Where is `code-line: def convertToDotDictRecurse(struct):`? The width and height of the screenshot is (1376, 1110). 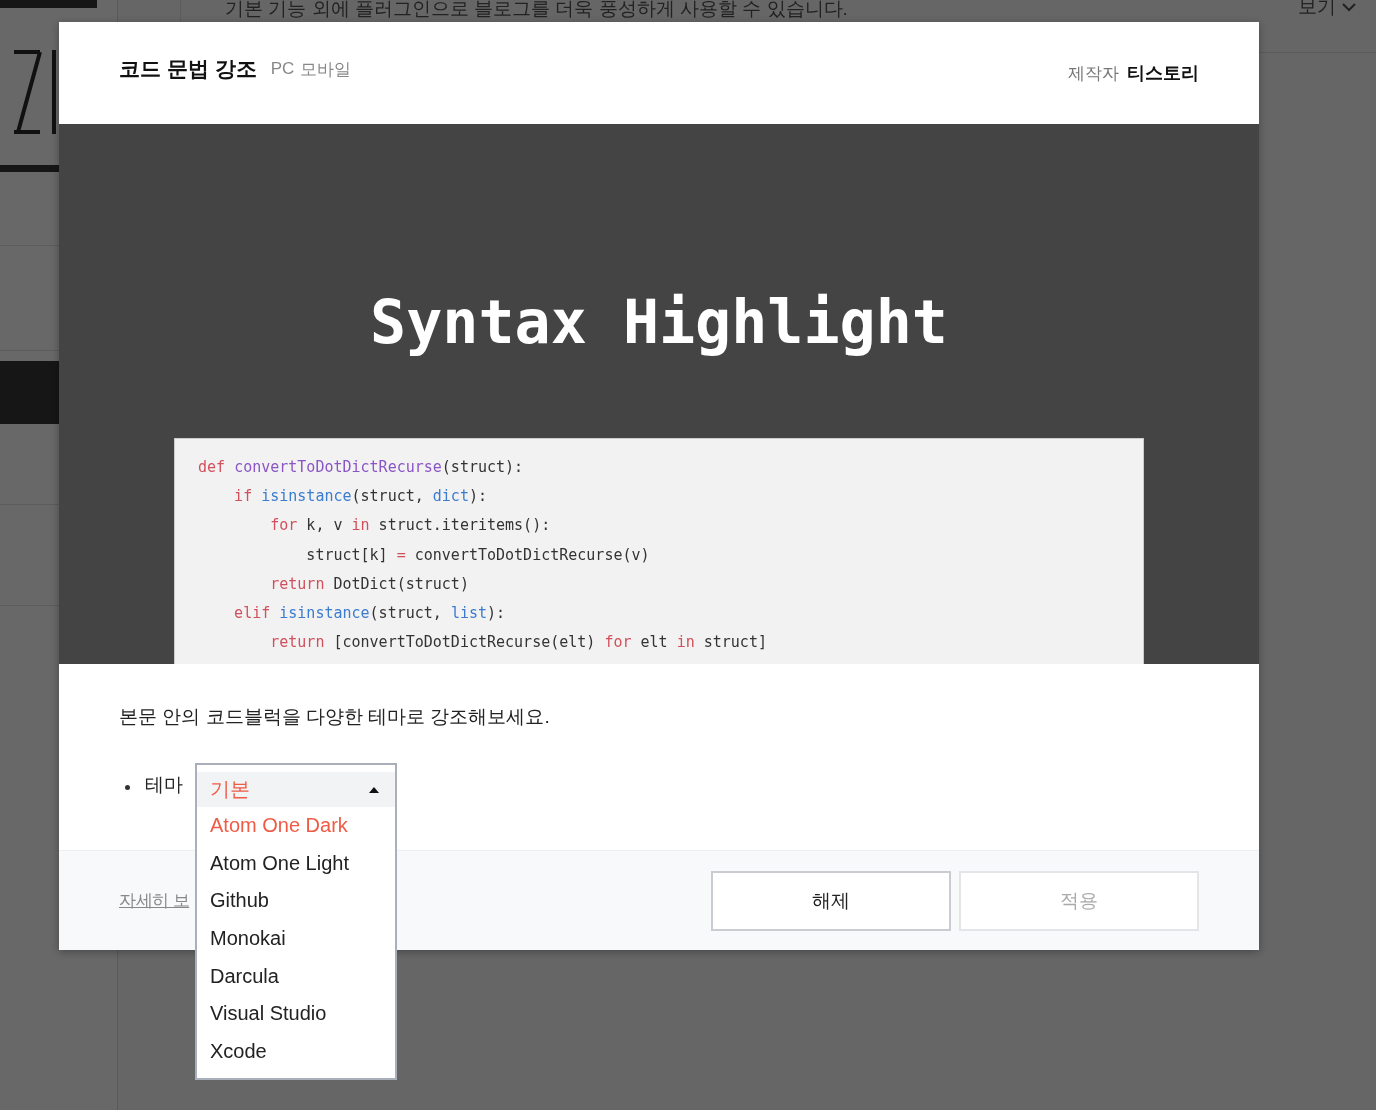 code-line: def convertToDotDictRecurse(struct): is located at coordinates (361, 467).